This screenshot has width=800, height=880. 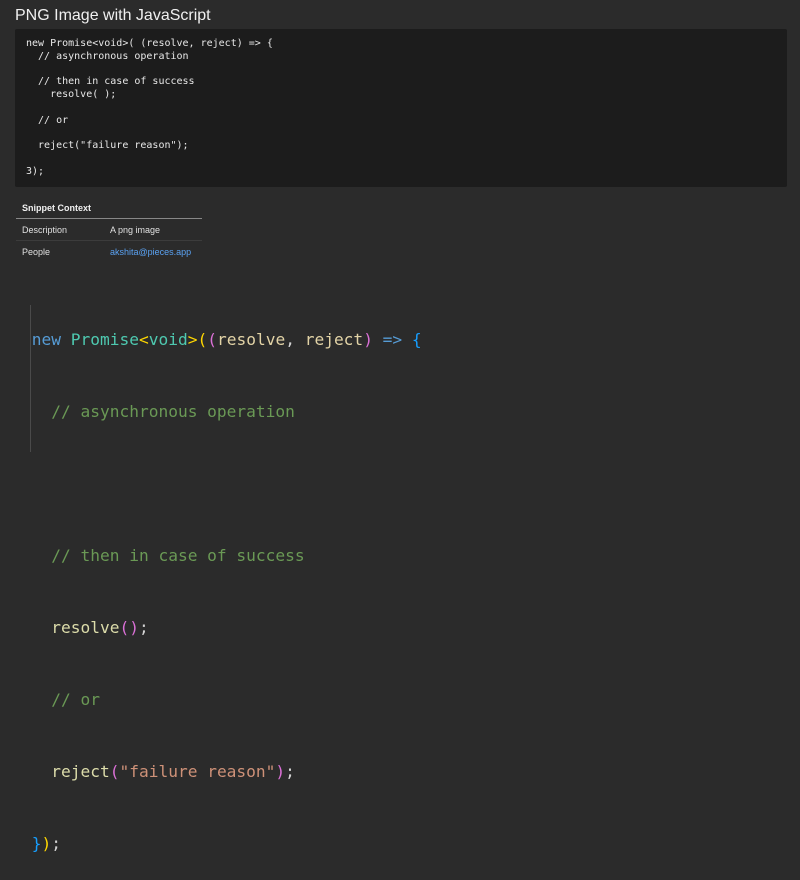 What do you see at coordinates (197, 771) in the screenshot?
I see `string-token: "failure reason"` at bounding box center [197, 771].